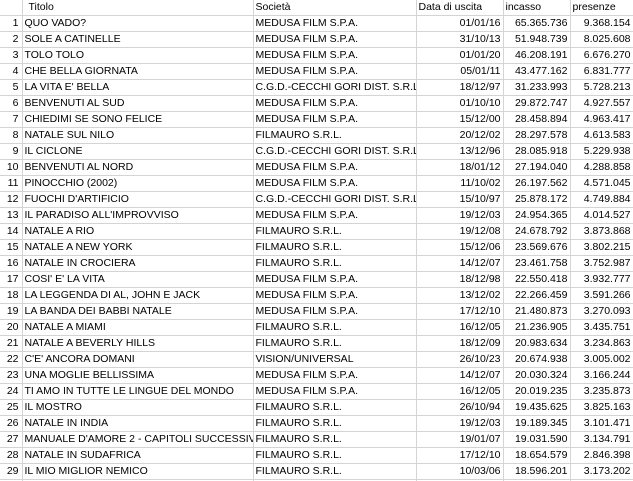 Image resolution: width=633 pixels, height=481 pixels. What do you see at coordinates (460, 231) in the screenshot?
I see `release-date-cell: 19/12/08` at bounding box center [460, 231].